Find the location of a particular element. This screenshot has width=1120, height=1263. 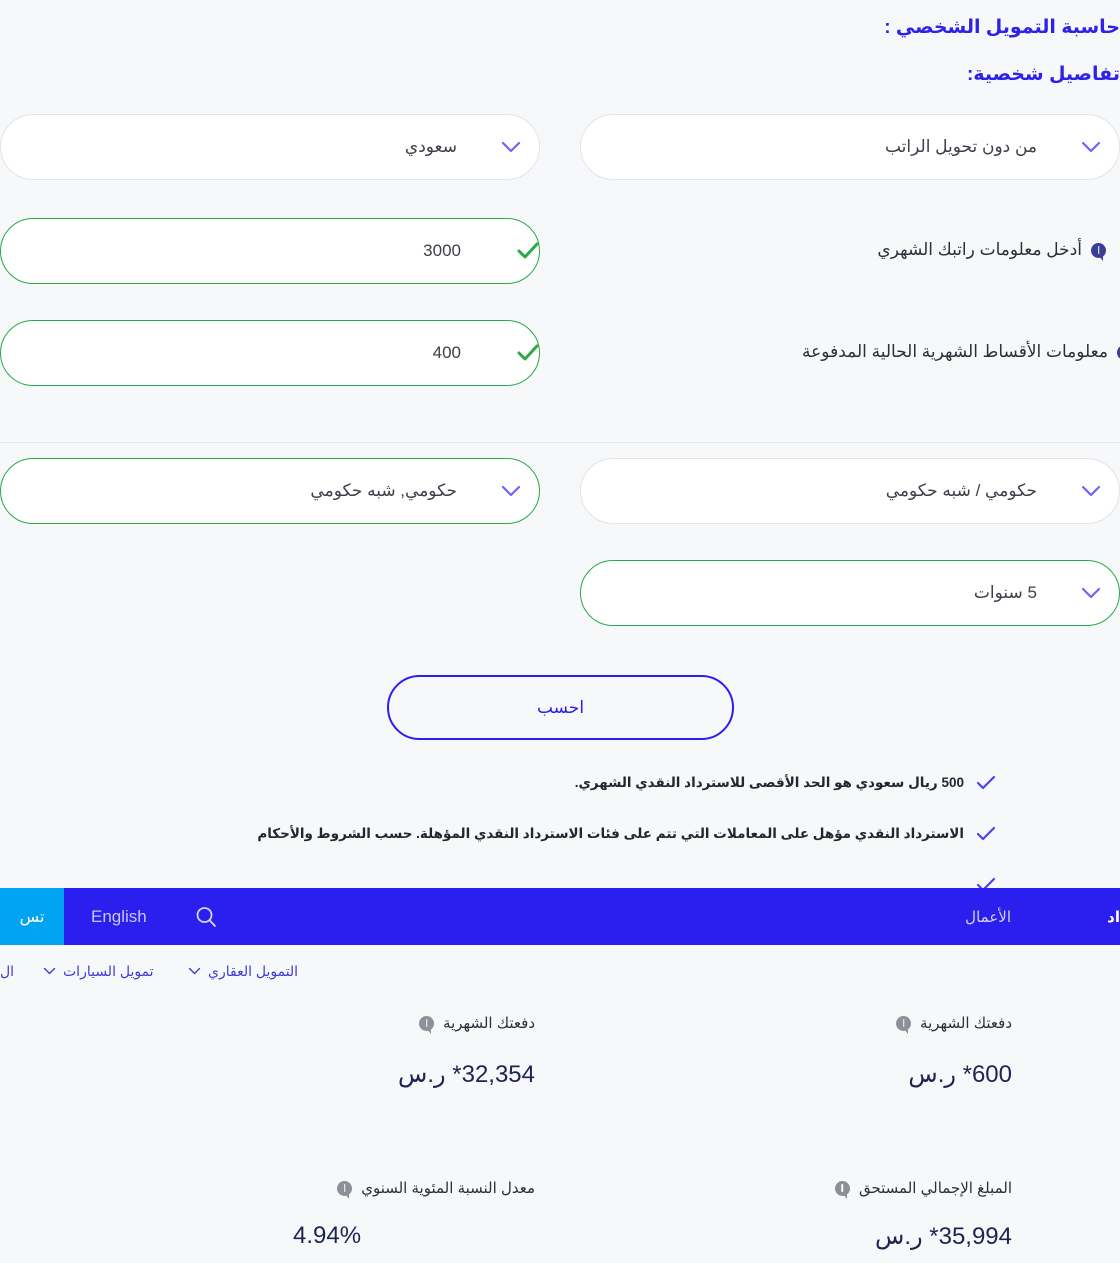

subnav-label: التمويل العقاري is located at coordinates (253, 970).